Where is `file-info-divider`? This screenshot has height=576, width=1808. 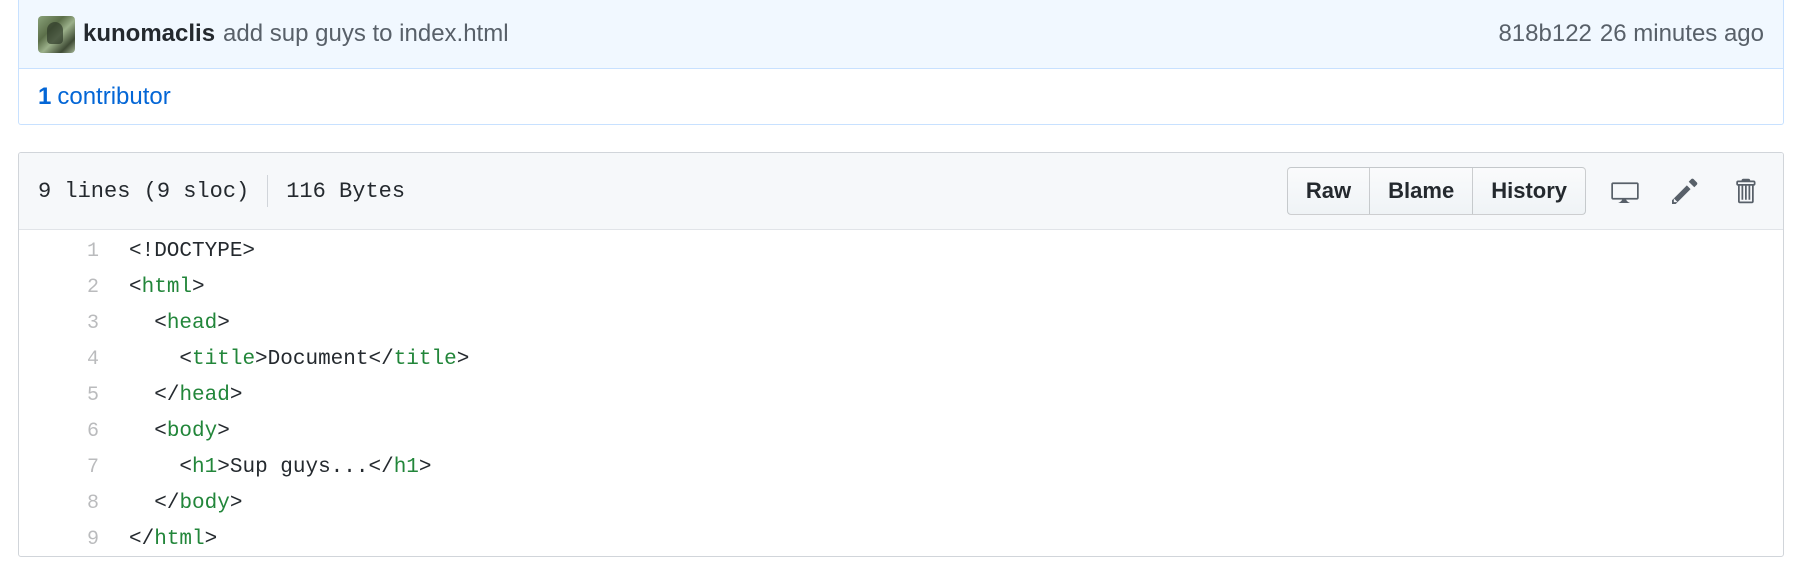 file-info-divider is located at coordinates (268, 191).